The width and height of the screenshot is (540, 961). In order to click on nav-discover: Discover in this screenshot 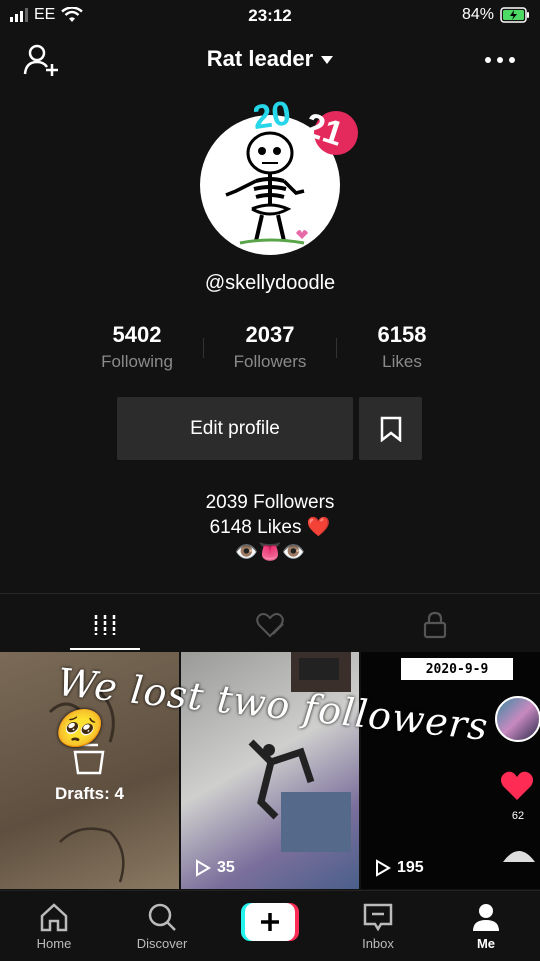, I will do `click(162, 926)`.